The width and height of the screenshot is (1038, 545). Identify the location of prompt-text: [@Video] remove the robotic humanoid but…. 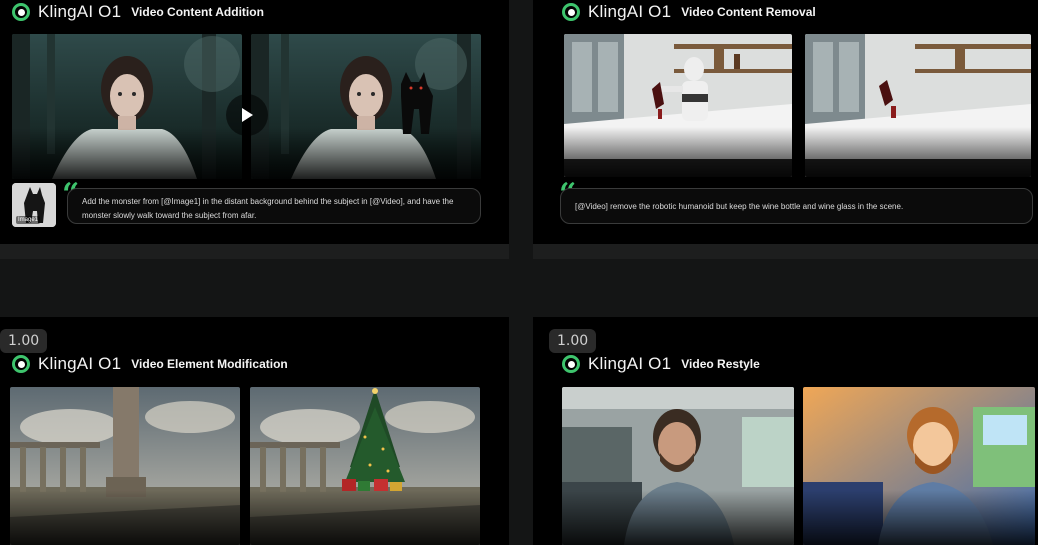
(739, 206).